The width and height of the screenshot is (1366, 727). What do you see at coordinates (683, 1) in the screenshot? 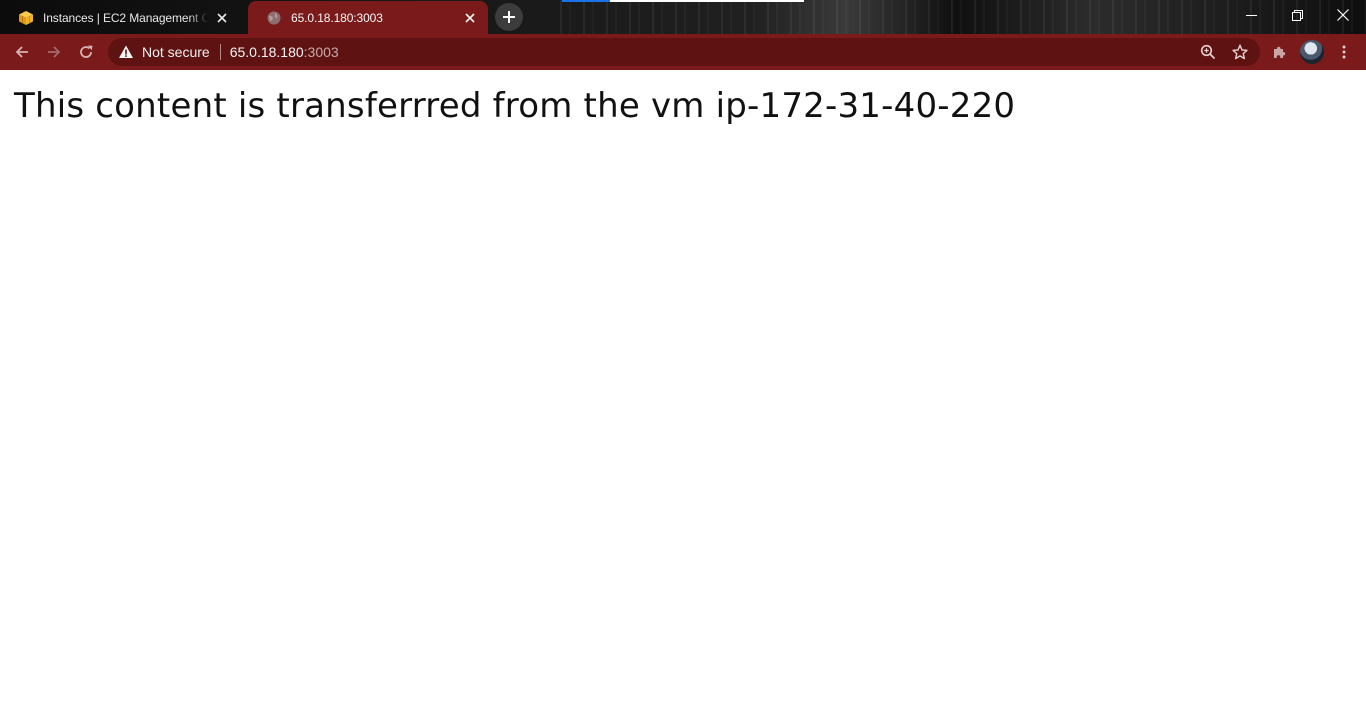
I see `page-load-indicator` at bounding box center [683, 1].